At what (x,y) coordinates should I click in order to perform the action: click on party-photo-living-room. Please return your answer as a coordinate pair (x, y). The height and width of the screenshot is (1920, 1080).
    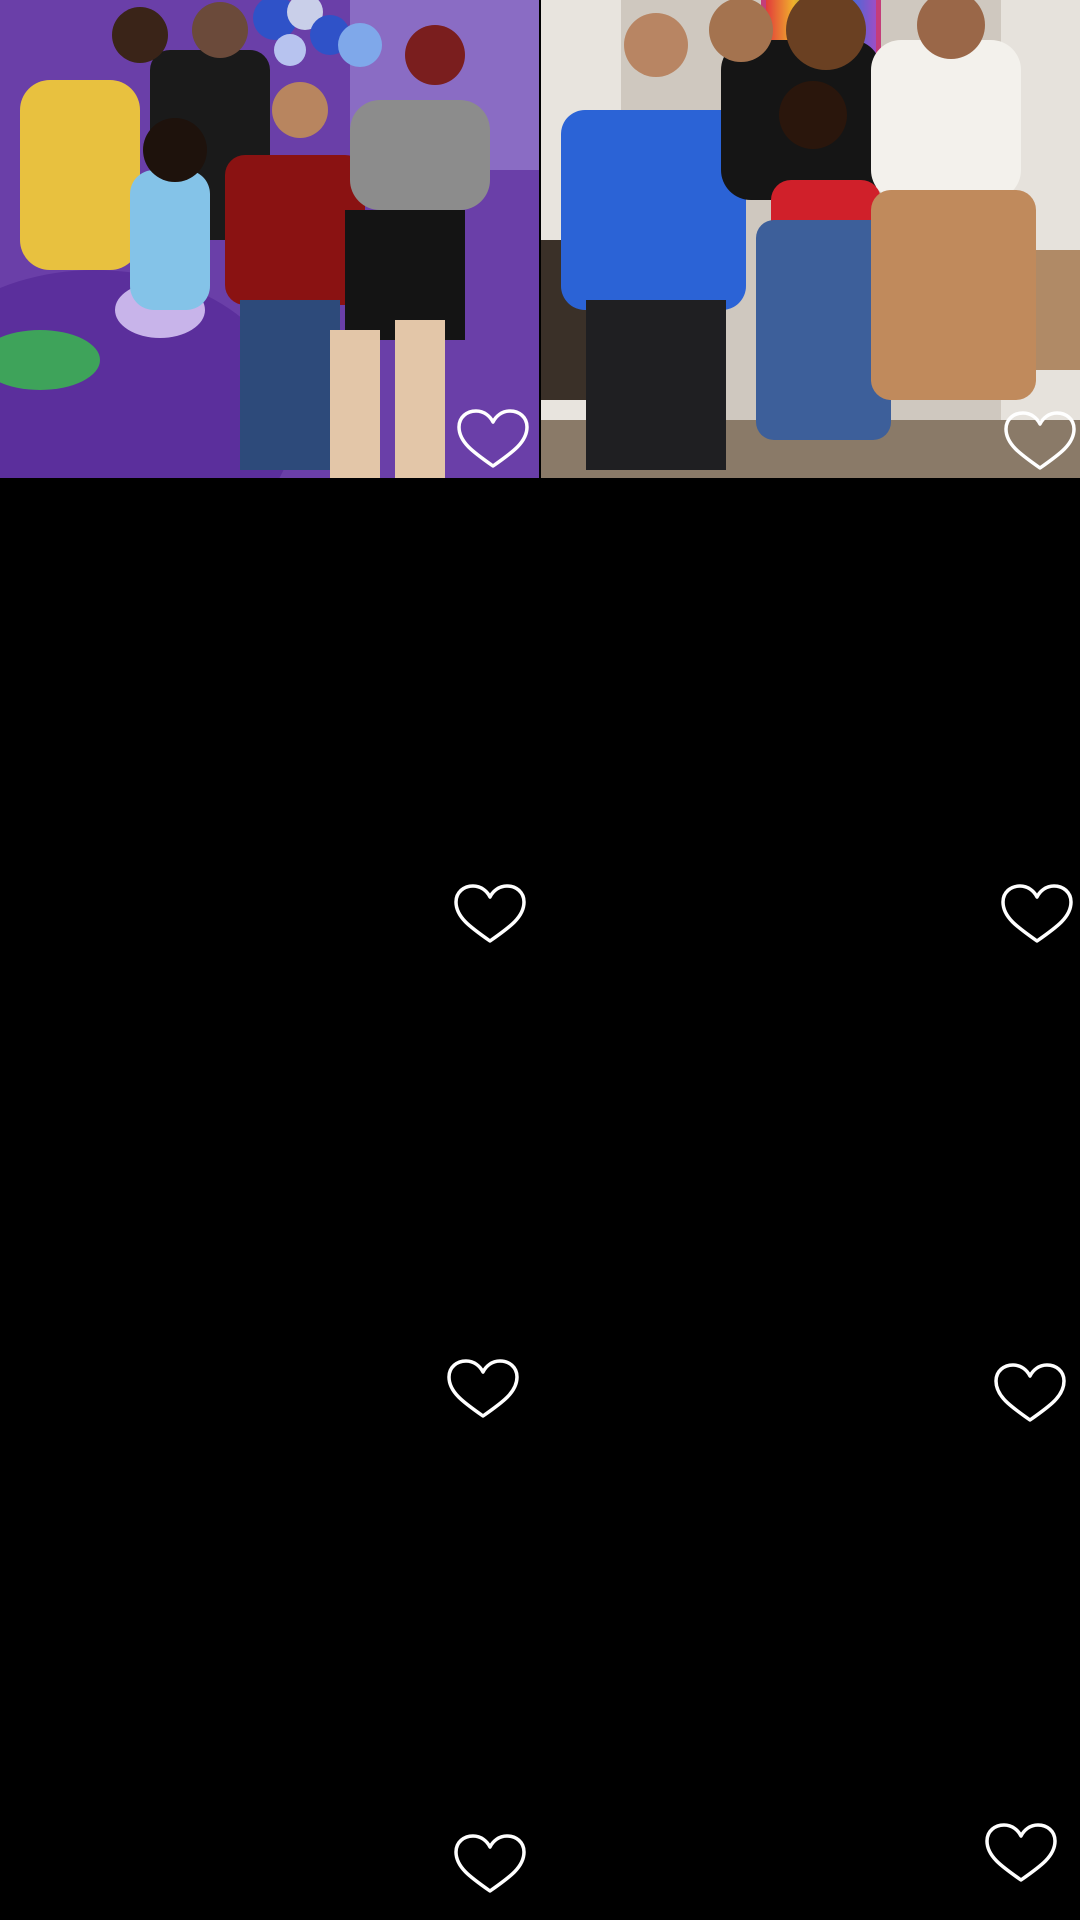
    Looking at the image, I should click on (810, 239).